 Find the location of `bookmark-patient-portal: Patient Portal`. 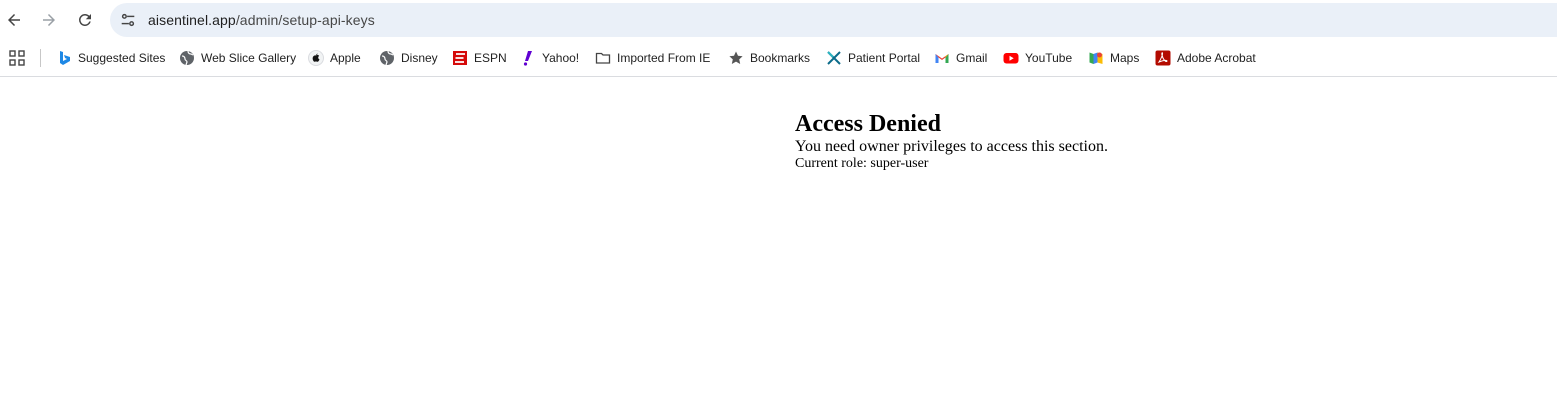

bookmark-patient-portal: Patient Portal is located at coordinates (873, 58).